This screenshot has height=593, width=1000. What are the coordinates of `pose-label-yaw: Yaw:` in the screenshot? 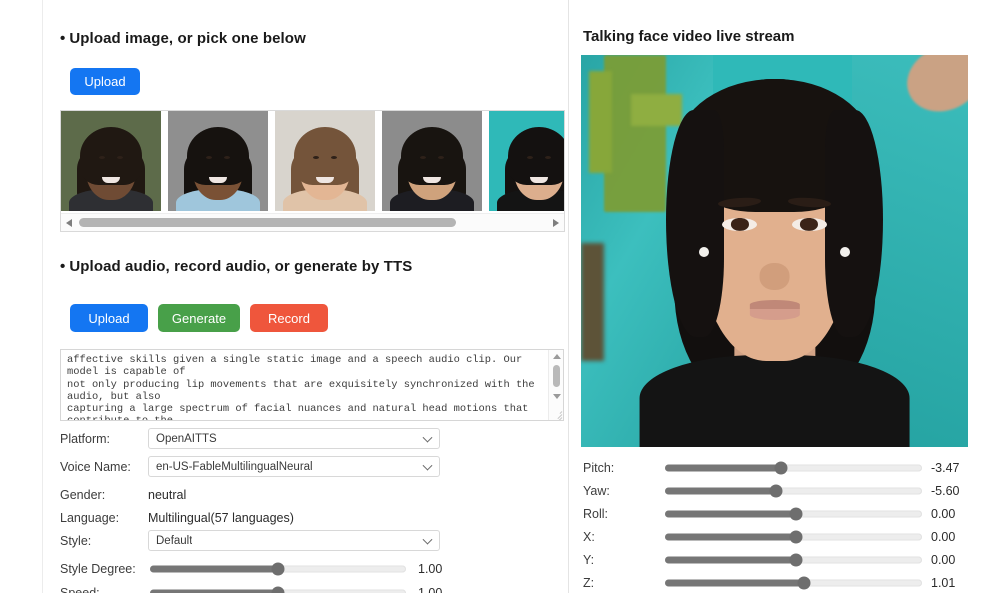 It's located at (596, 491).